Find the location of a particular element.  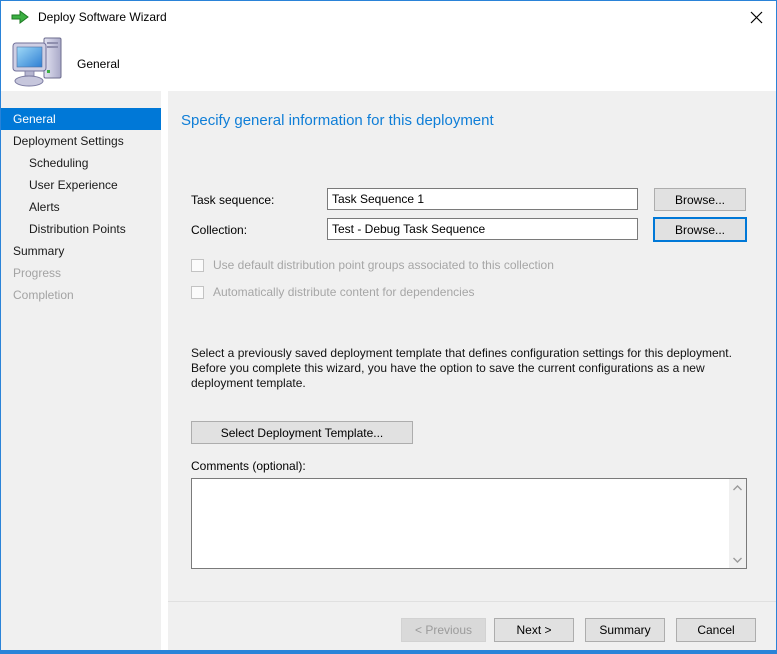

chevron-up-icon is located at coordinates (737, 487).